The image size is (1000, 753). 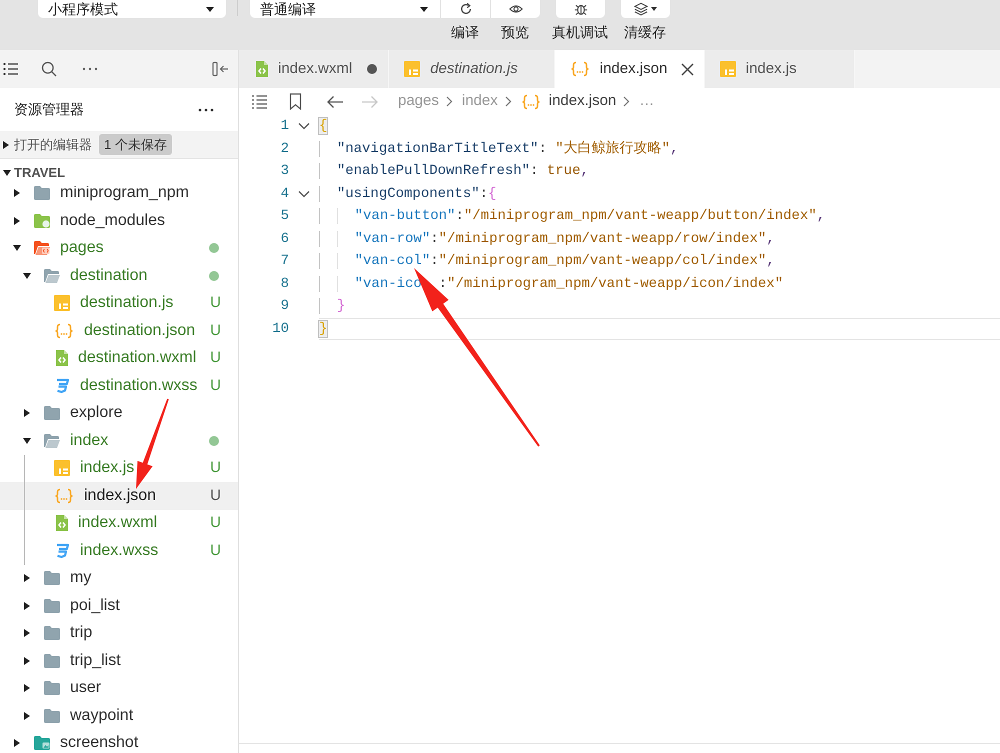 What do you see at coordinates (454, 171) in the screenshot?
I see `code-line: "enablePullDownRefresh": true,` at bounding box center [454, 171].